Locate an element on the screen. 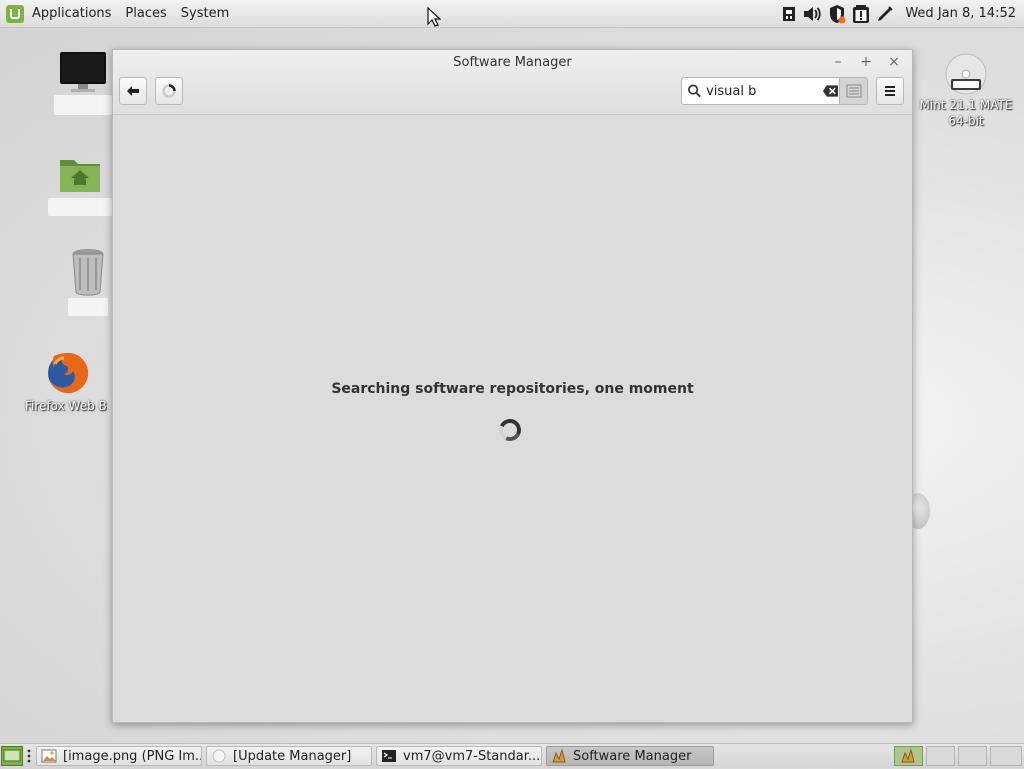 The image size is (1024, 769). system-menu: System is located at coordinates (206, 13).